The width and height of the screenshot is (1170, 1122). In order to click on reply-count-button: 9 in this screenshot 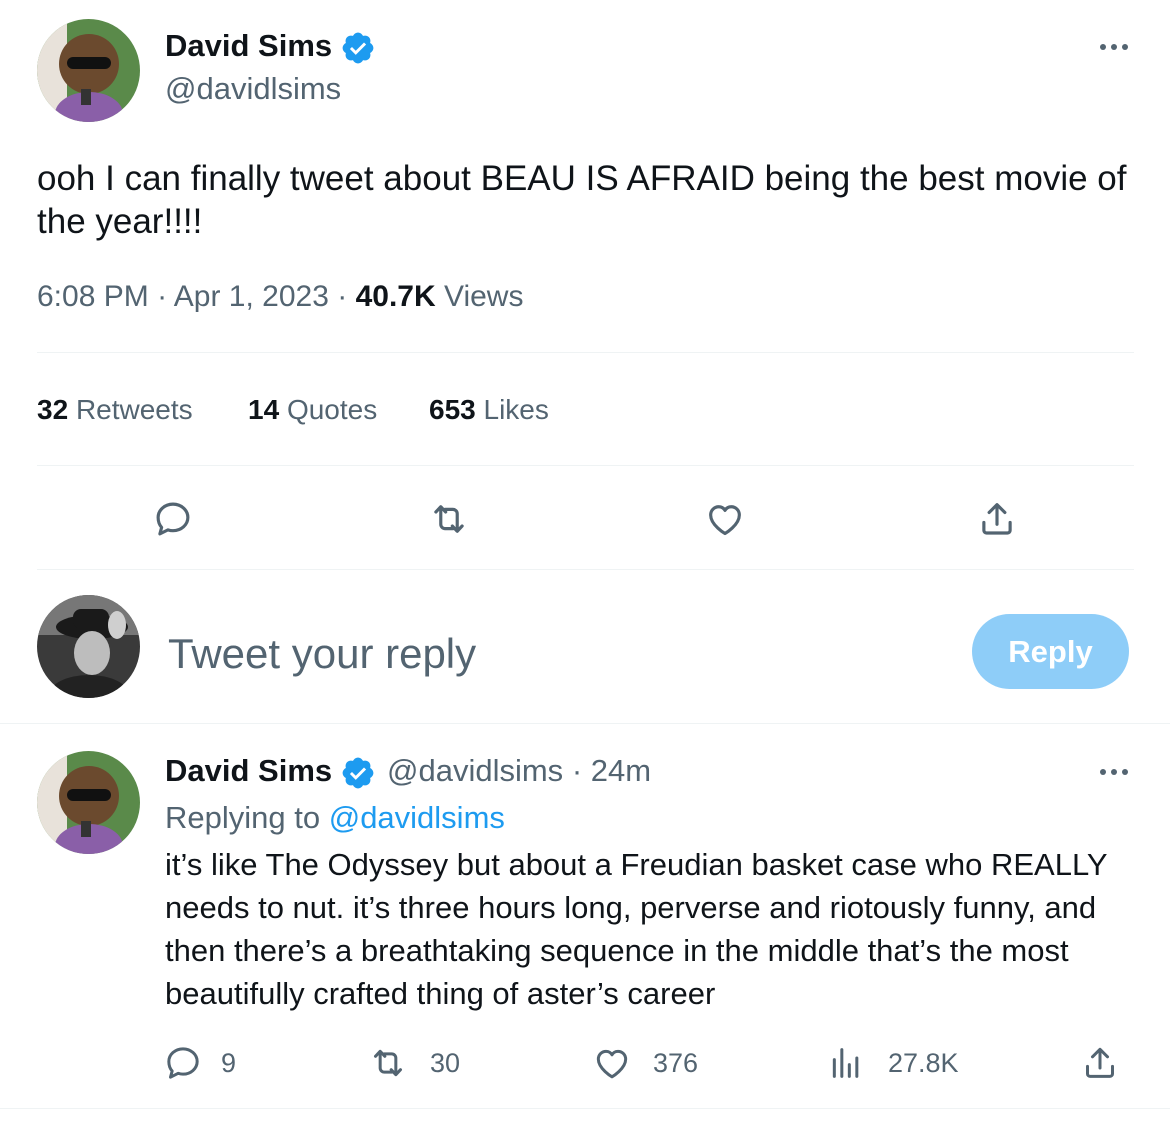, I will do `click(199, 1063)`.